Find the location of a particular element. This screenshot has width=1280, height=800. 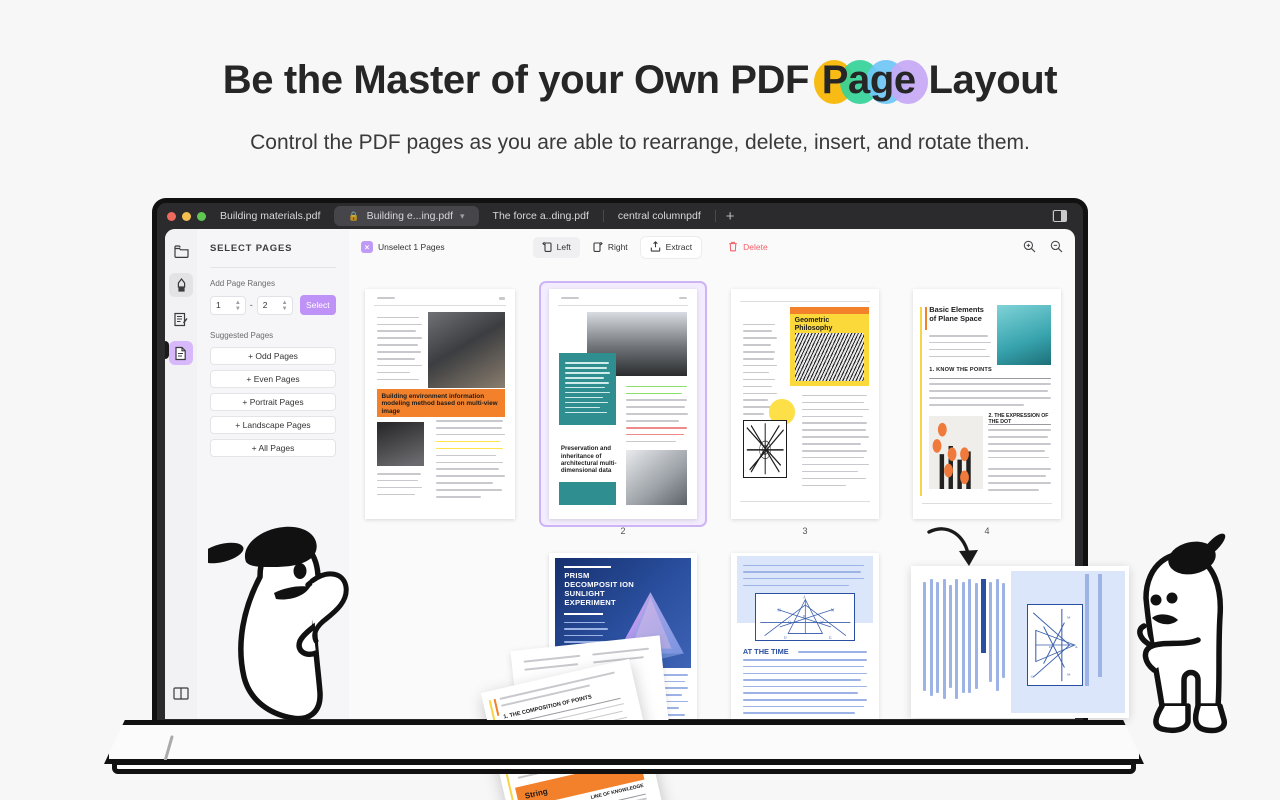

rotate-left-button: Left is located at coordinates (556, 247).